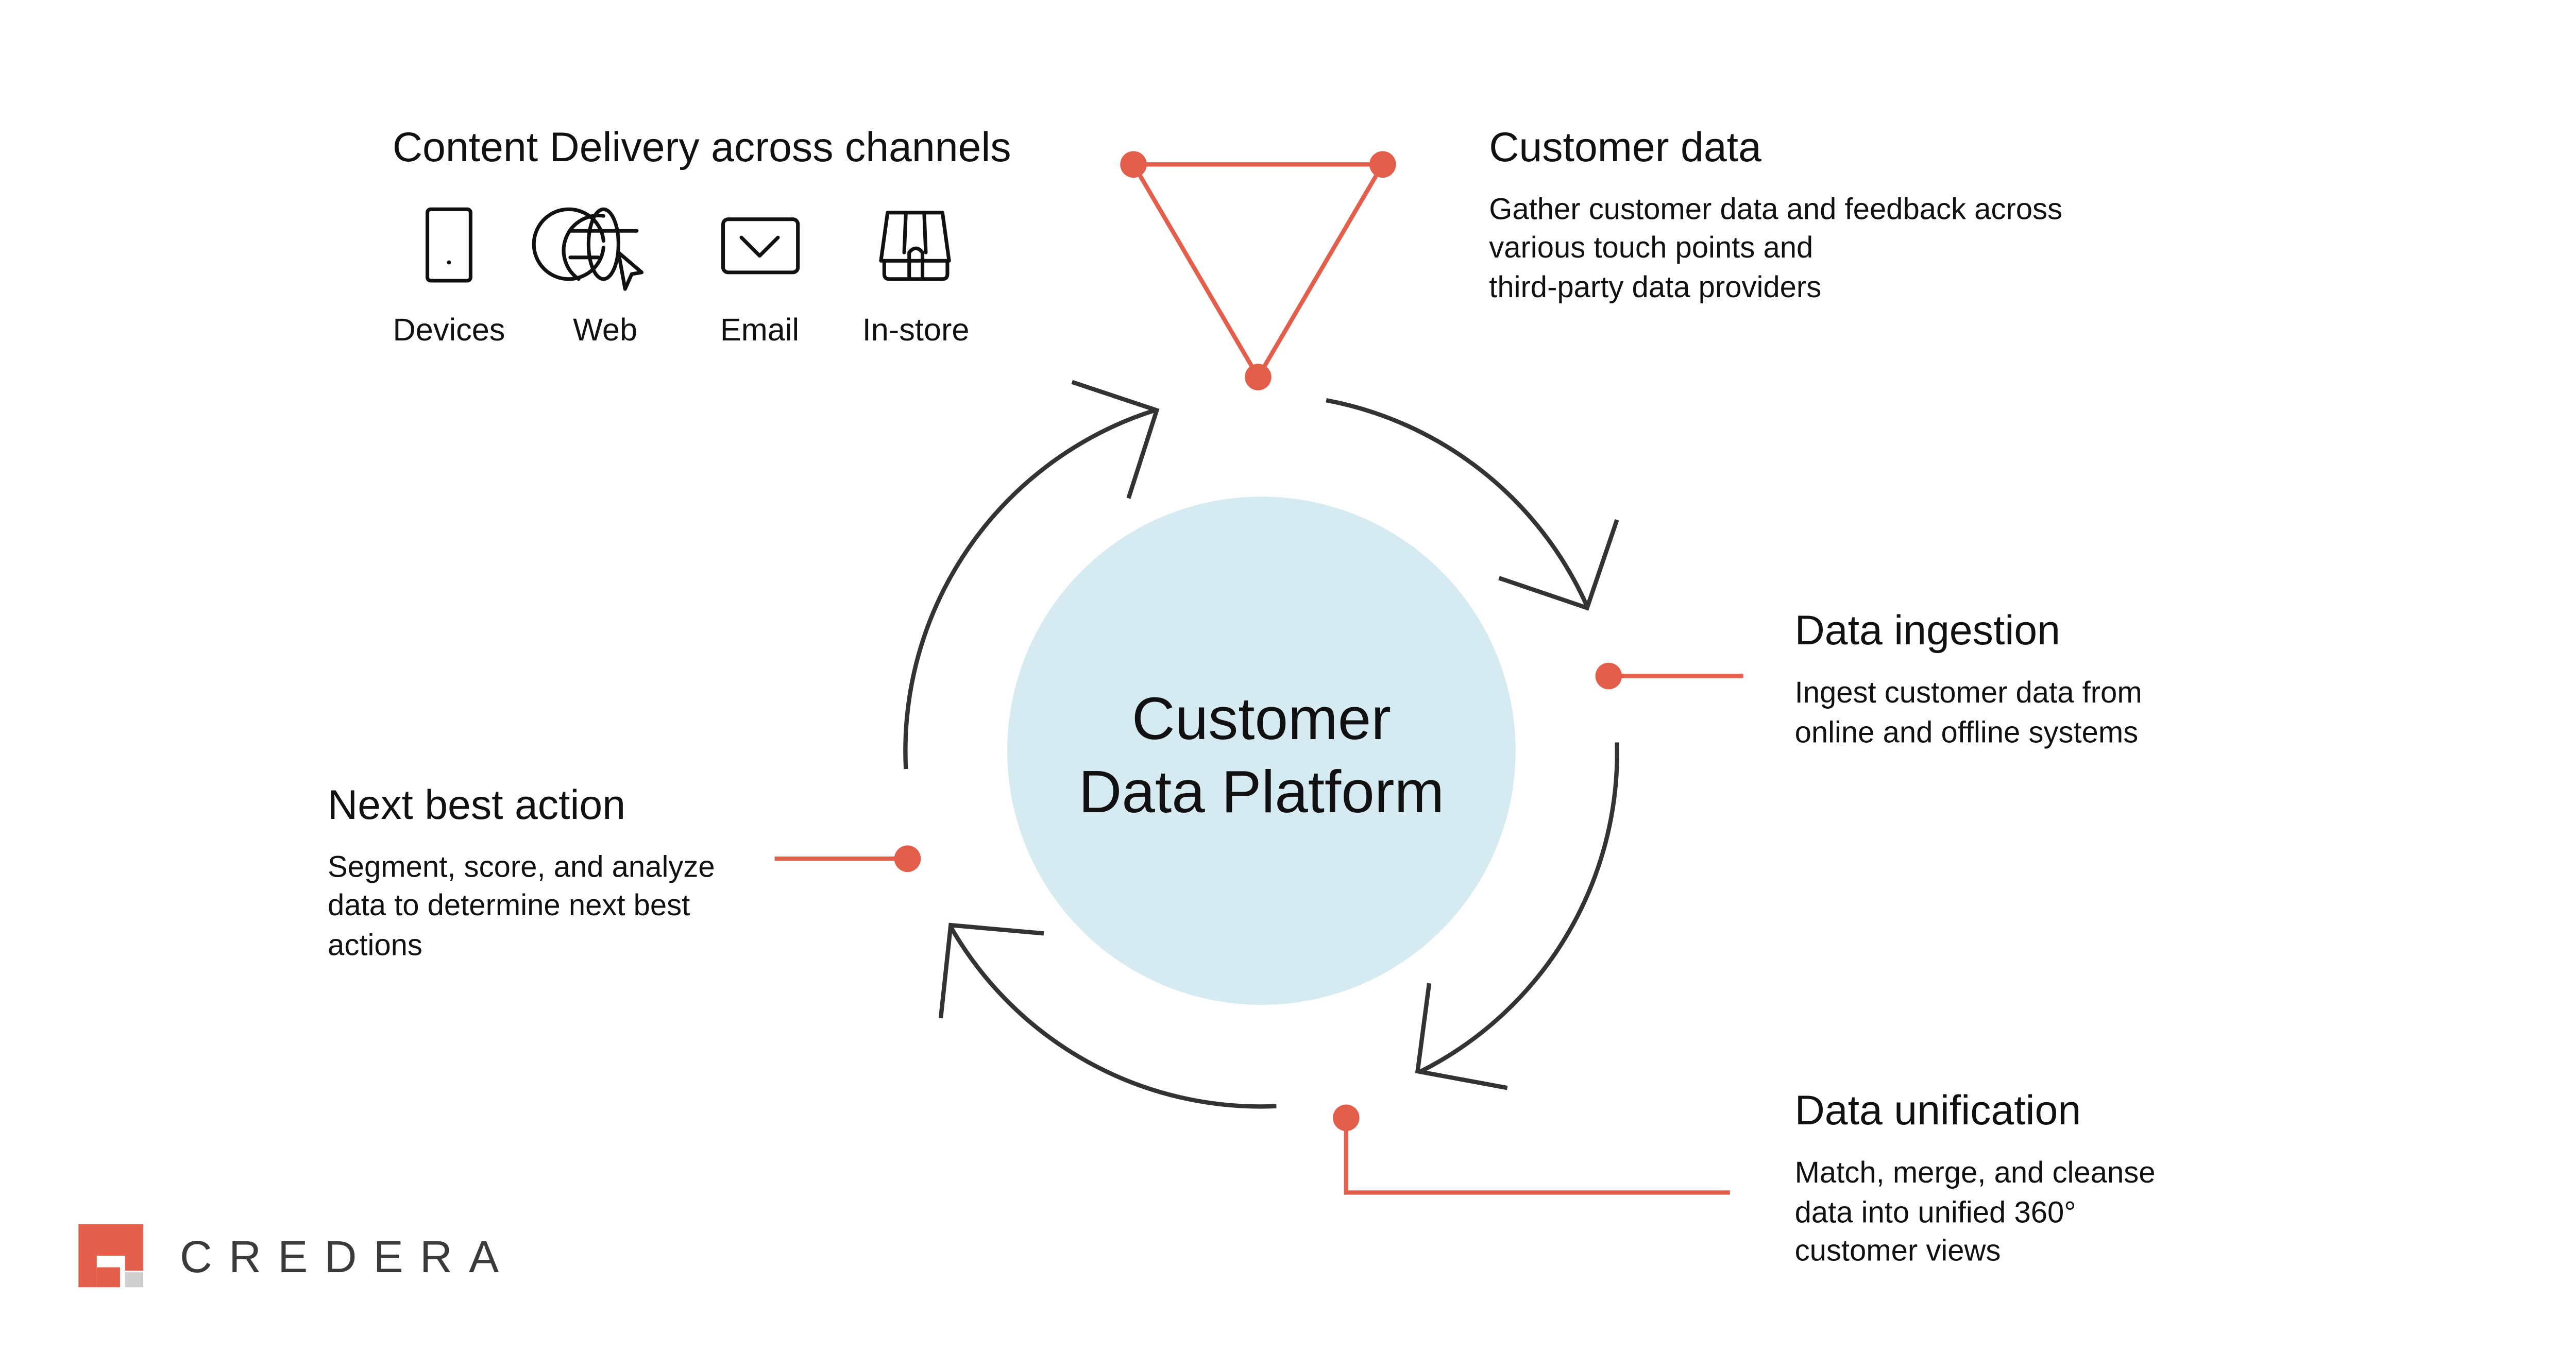 This screenshot has height=1352, width=2576. Describe the element at coordinates (1558, 565) in the screenshot. I see `arrowhead-top-right` at that location.